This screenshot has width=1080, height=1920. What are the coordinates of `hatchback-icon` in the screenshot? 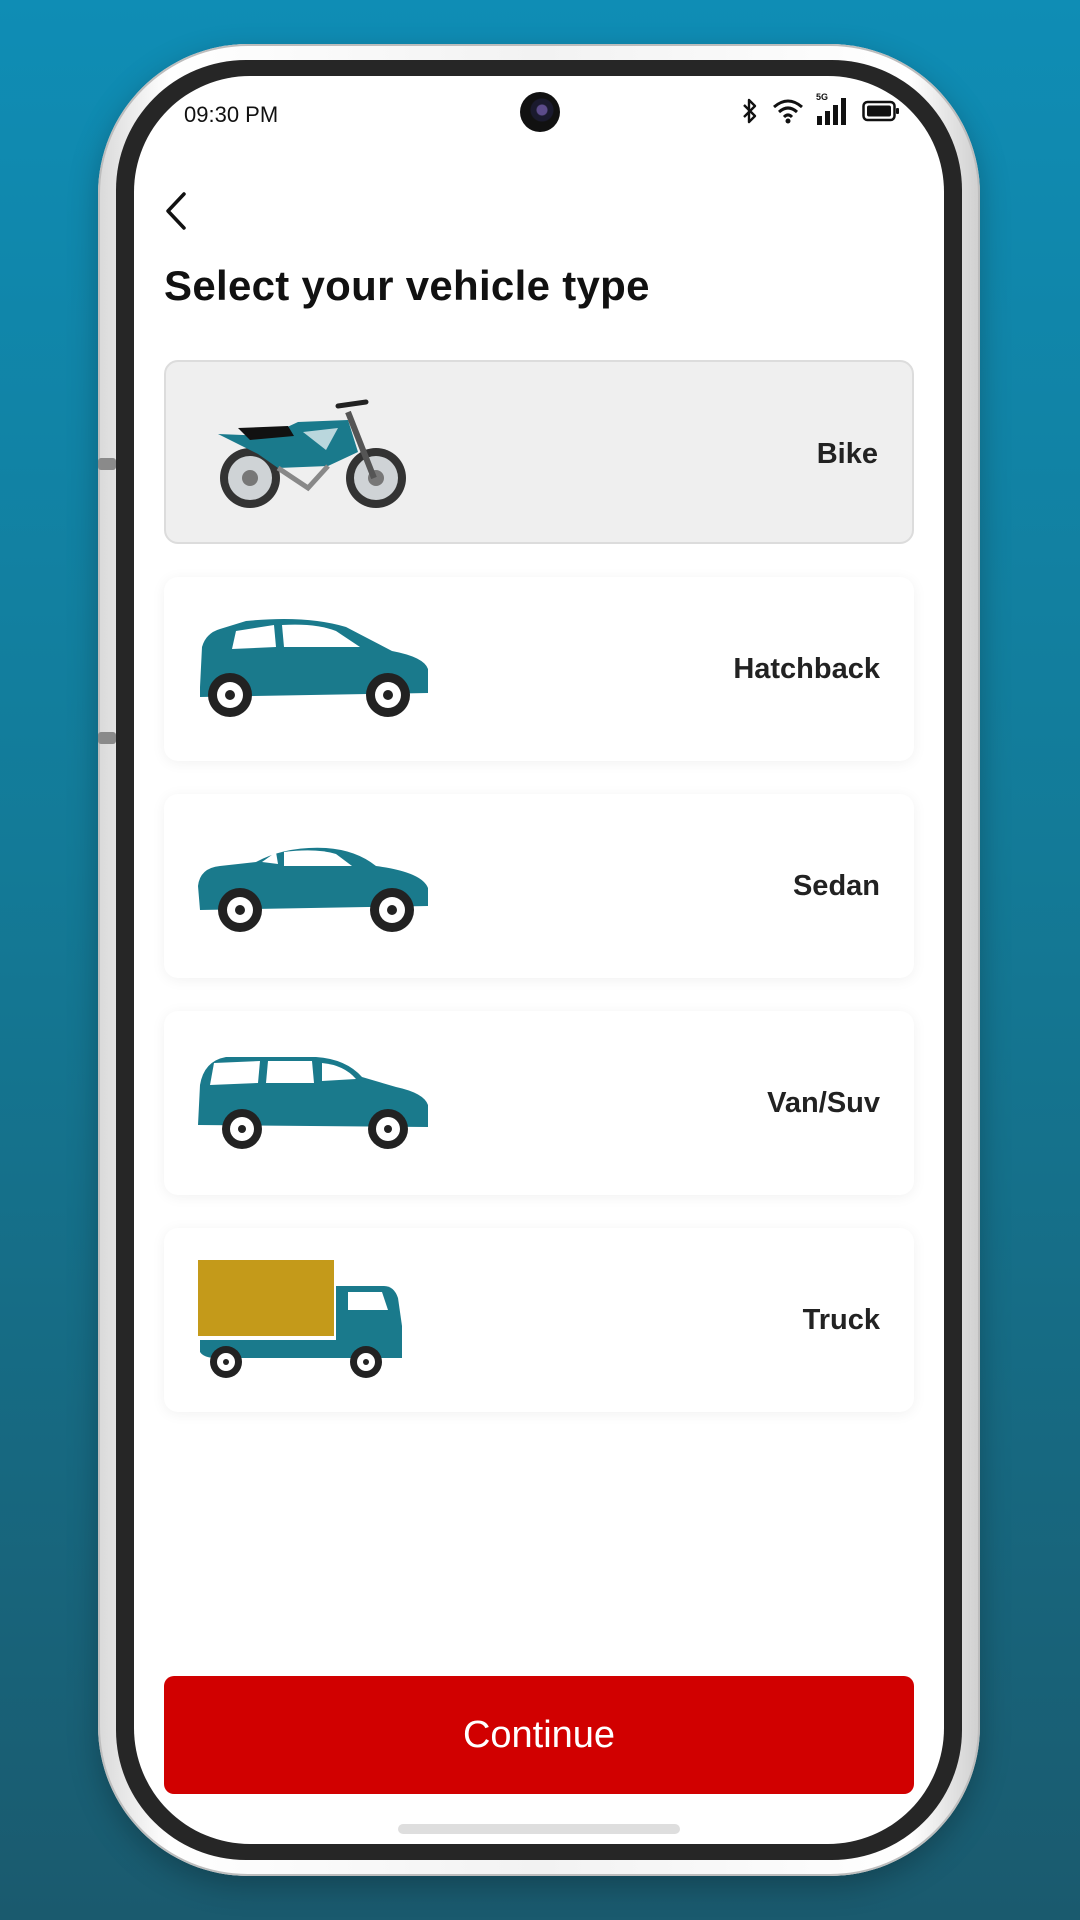 It's located at (314, 668).